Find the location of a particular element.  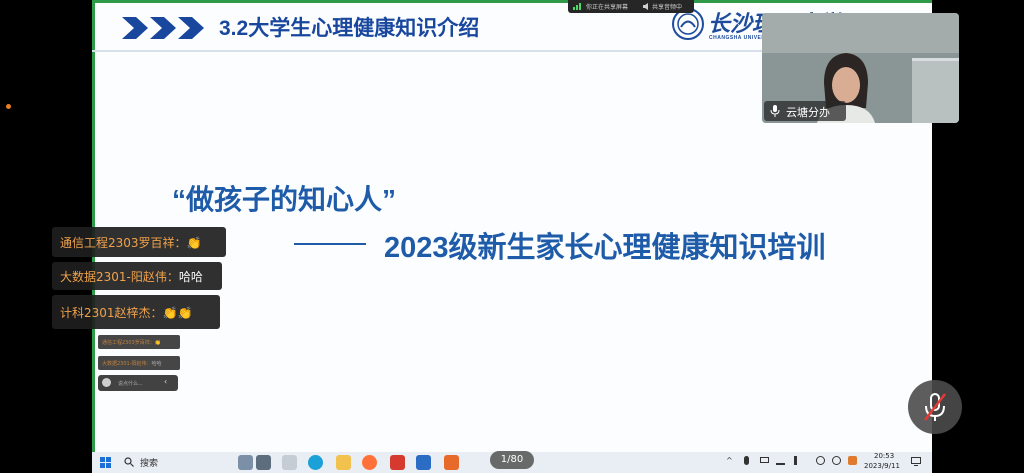

signal-icon is located at coordinates (577, 6).